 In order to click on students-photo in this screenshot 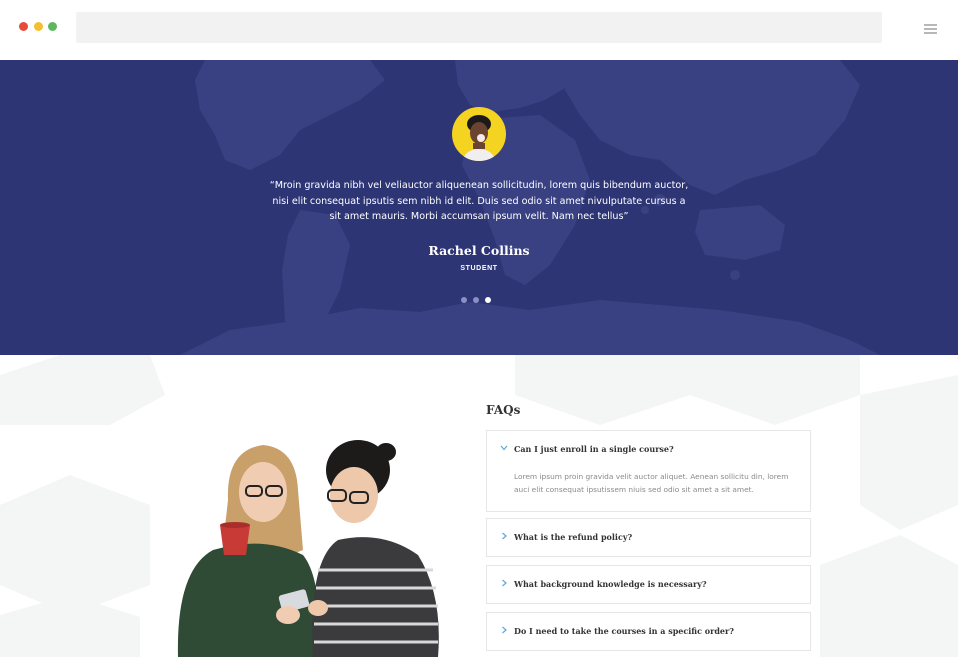, I will do `click(313, 543)`.